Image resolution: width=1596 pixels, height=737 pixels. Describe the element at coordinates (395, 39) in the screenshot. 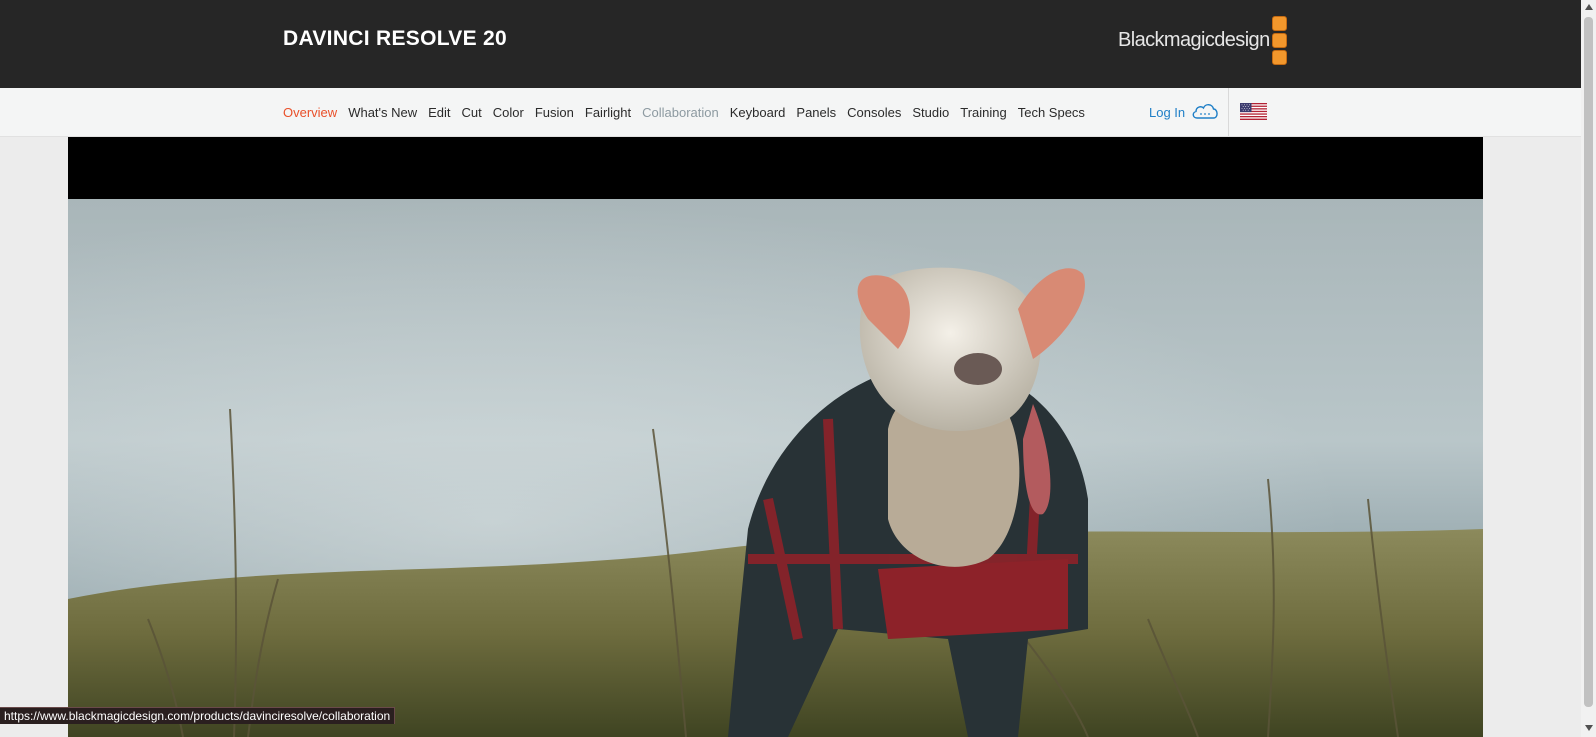

I see `product-title: DAVINCI RESOLVE 20` at that location.